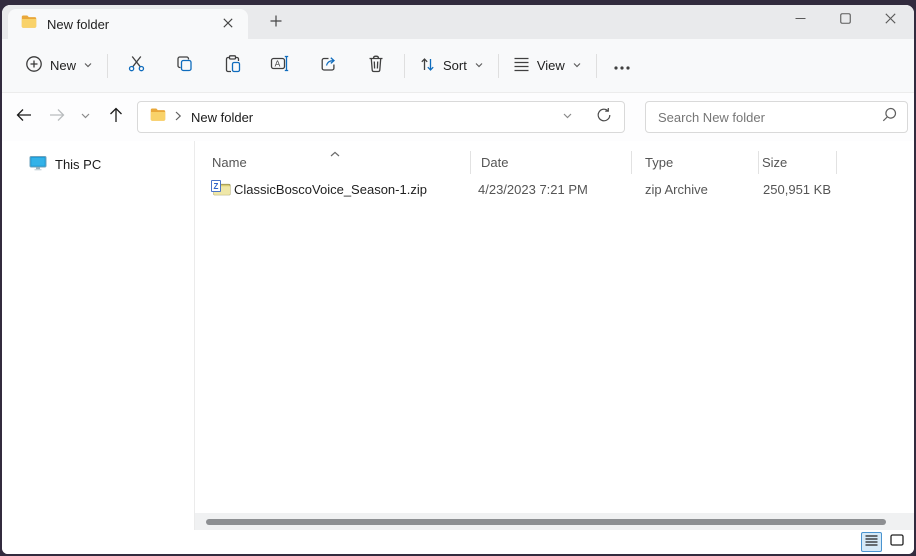 The image size is (916, 556). Describe the element at coordinates (278, 63) in the screenshot. I see `rename-letter: A` at that location.